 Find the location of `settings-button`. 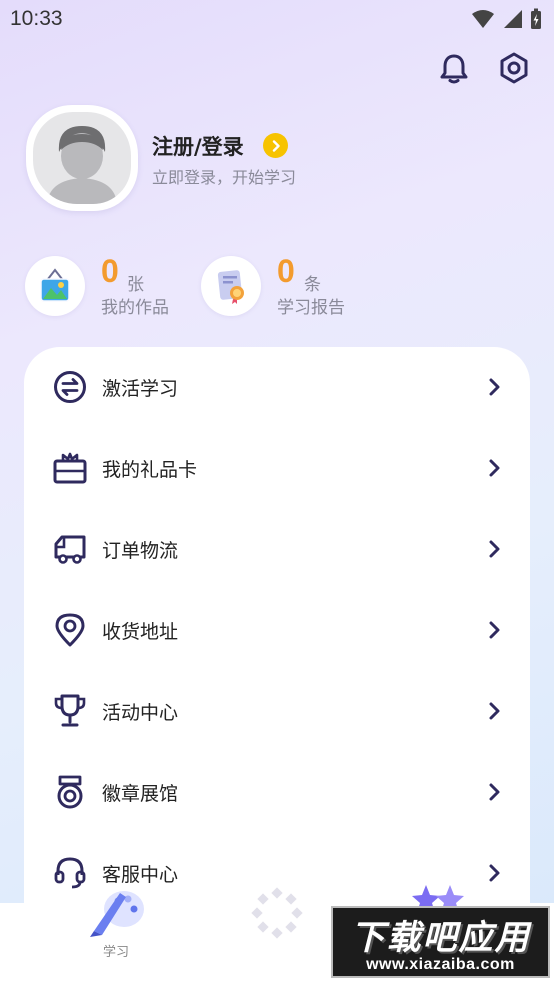

settings-button is located at coordinates (514, 68).